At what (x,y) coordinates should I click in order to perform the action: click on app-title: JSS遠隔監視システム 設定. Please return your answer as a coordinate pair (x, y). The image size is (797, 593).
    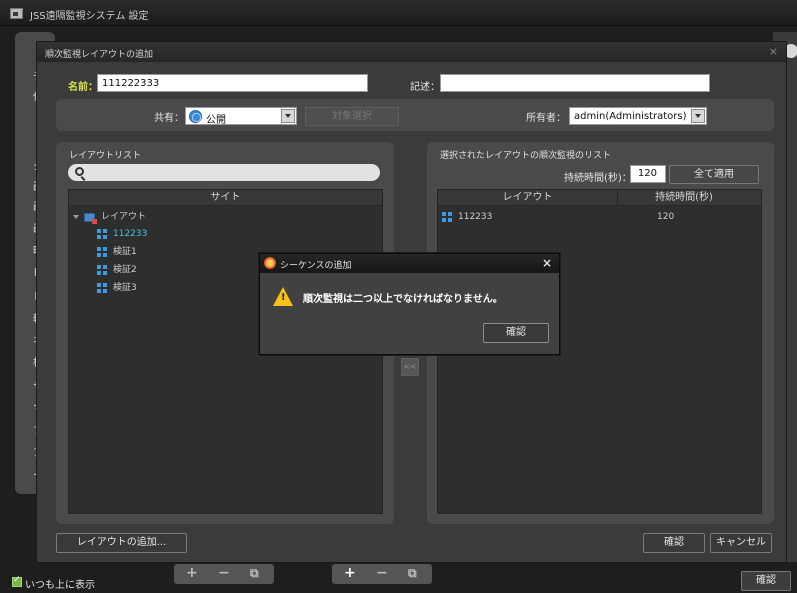
    Looking at the image, I should click on (89, 16).